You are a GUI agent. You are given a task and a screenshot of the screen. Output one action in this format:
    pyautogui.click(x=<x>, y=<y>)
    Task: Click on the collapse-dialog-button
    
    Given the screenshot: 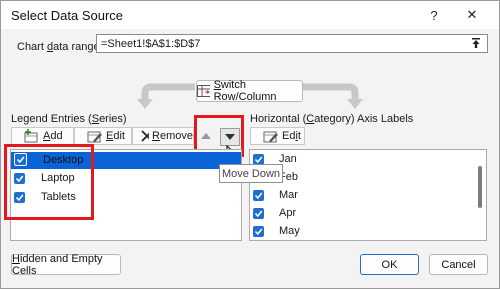 What is the action you would take?
    pyautogui.click(x=476, y=43)
    